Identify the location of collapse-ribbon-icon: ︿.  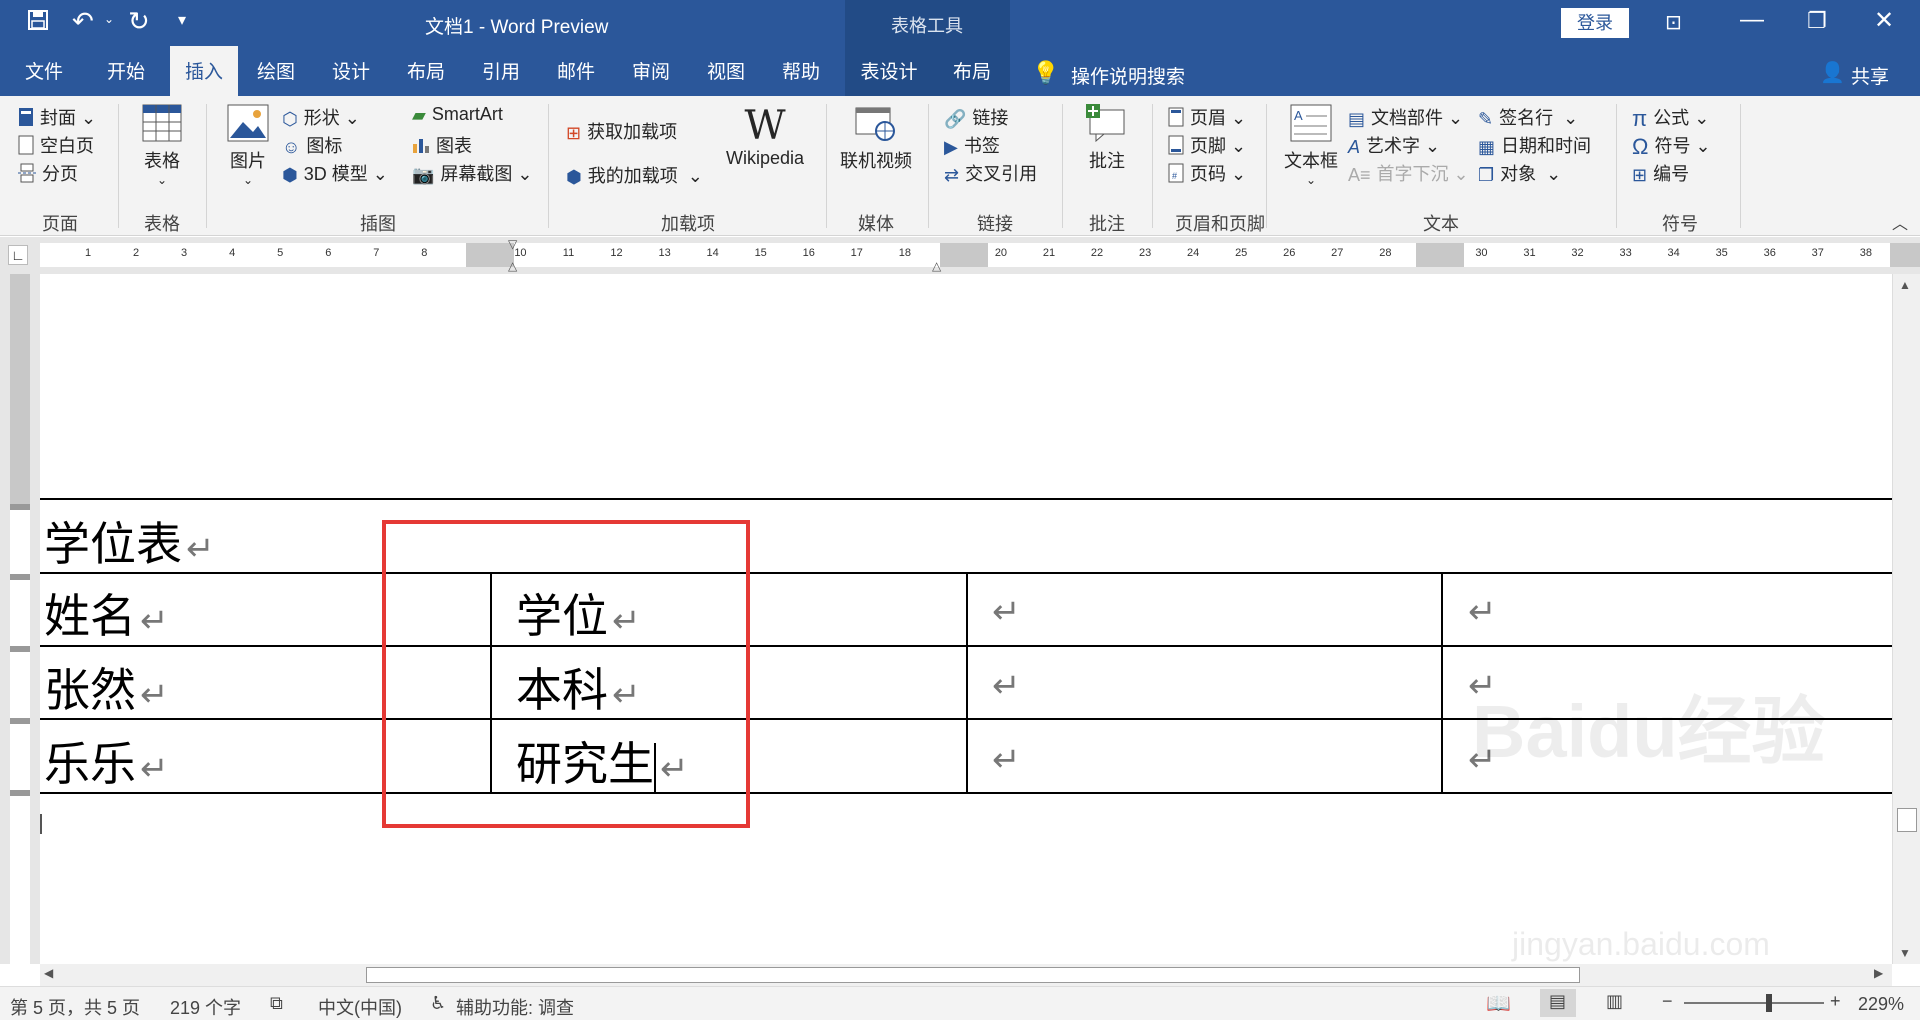
(1900, 222).